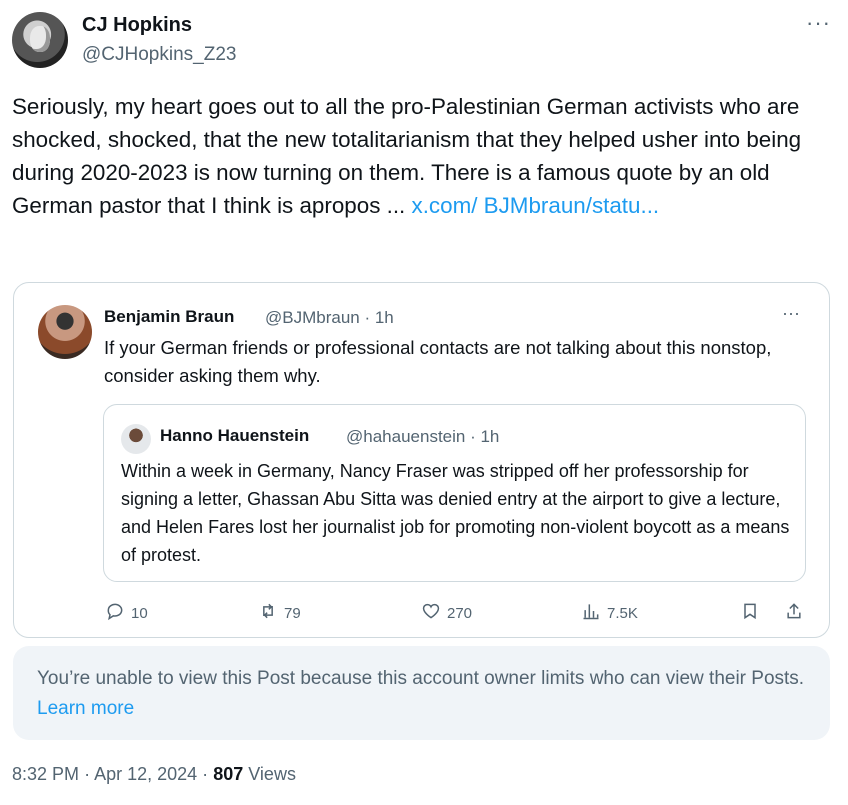  What do you see at coordinates (446, 613) in the screenshot?
I see `like-button: 270` at bounding box center [446, 613].